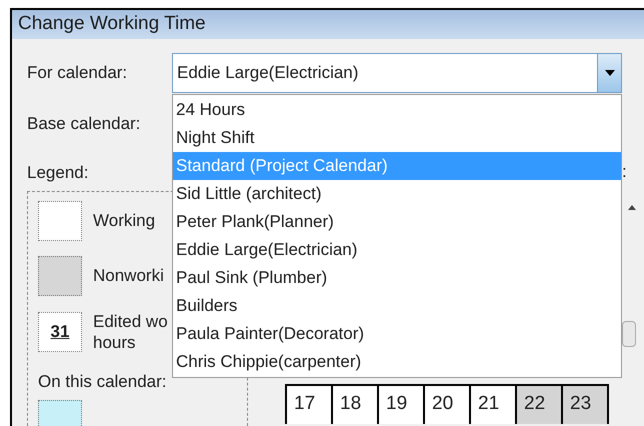 Image resolution: width=644 pixels, height=426 pixels. Describe the element at coordinates (494, 404) in the screenshot. I see `calendar-day: 21` at that location.